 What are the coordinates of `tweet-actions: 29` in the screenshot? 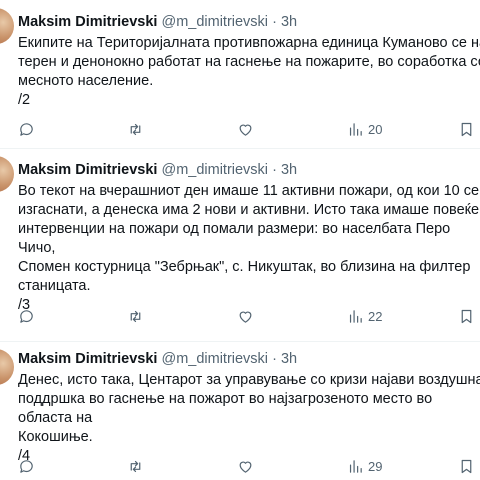 It's located at (240, 466).